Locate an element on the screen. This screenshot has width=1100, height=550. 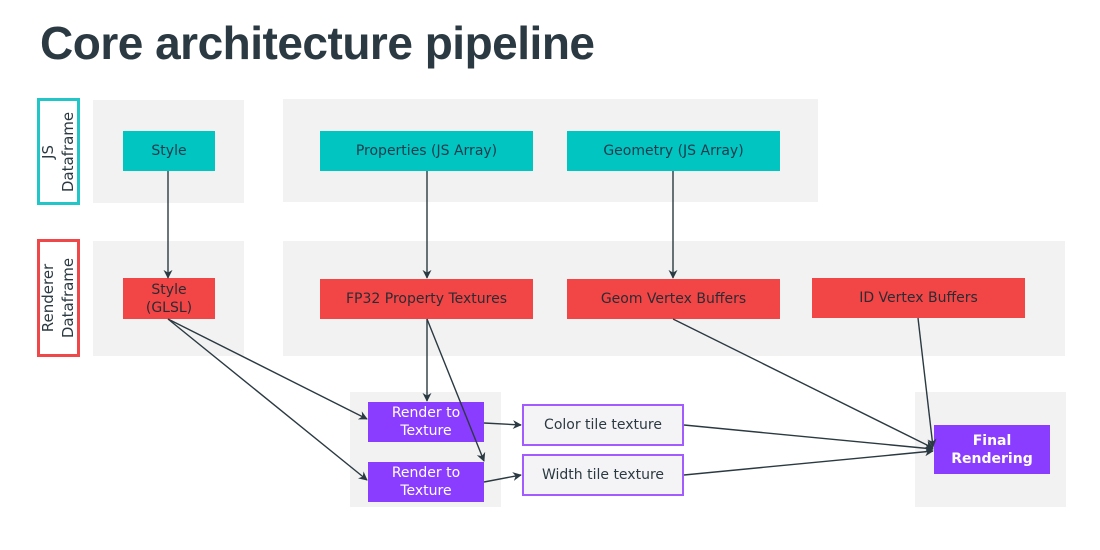
edge-render-to-texture-2-to-width-tile-texture is located at coordinates (502, 477).